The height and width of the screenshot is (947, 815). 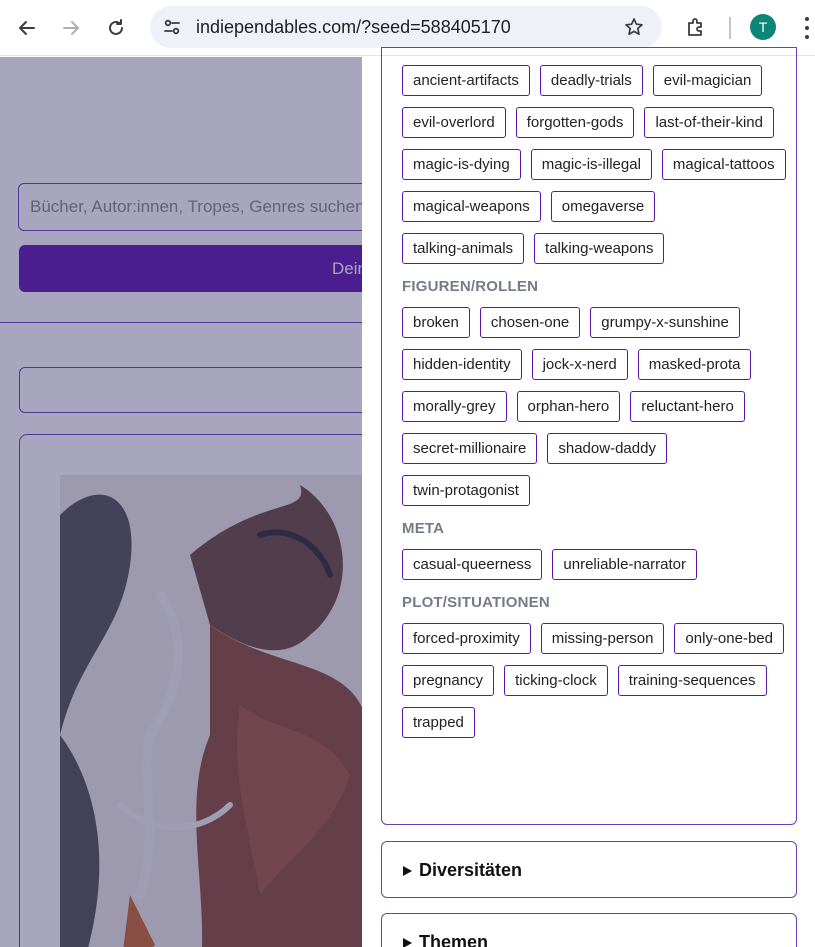 I want to click on extensions-button, so click(x=696, y=27).